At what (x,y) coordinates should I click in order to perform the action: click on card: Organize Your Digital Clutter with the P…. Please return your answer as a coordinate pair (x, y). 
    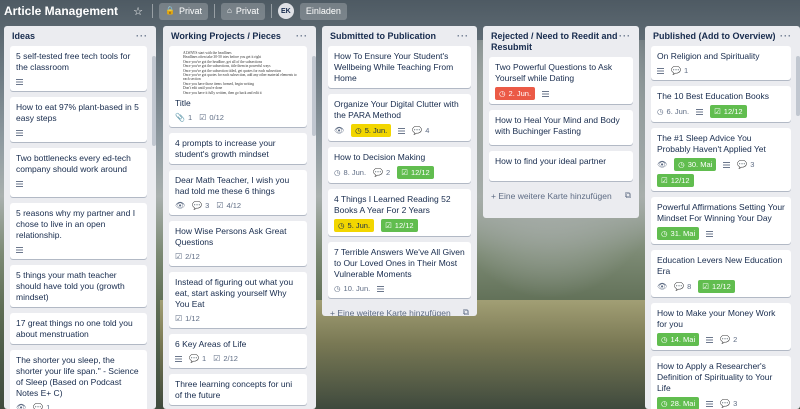
    Looking at the image, I should click on (399, 117).